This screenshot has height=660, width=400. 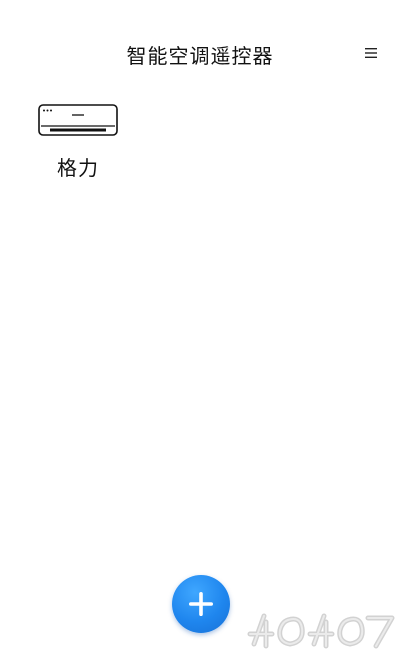 I want to click on plus-icon, so click(x=201, y=604).